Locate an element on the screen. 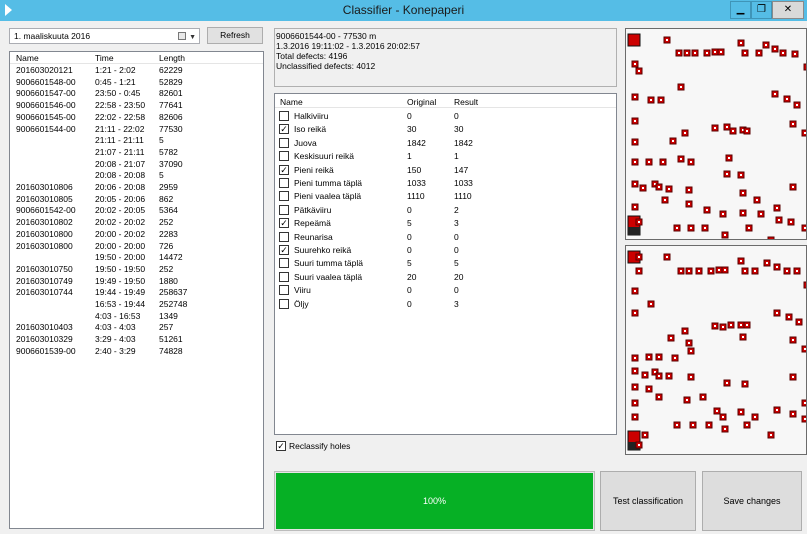 This screenshot has width=807, height=534. column-header-defect-name: Name is located at coordinates (291, 102).